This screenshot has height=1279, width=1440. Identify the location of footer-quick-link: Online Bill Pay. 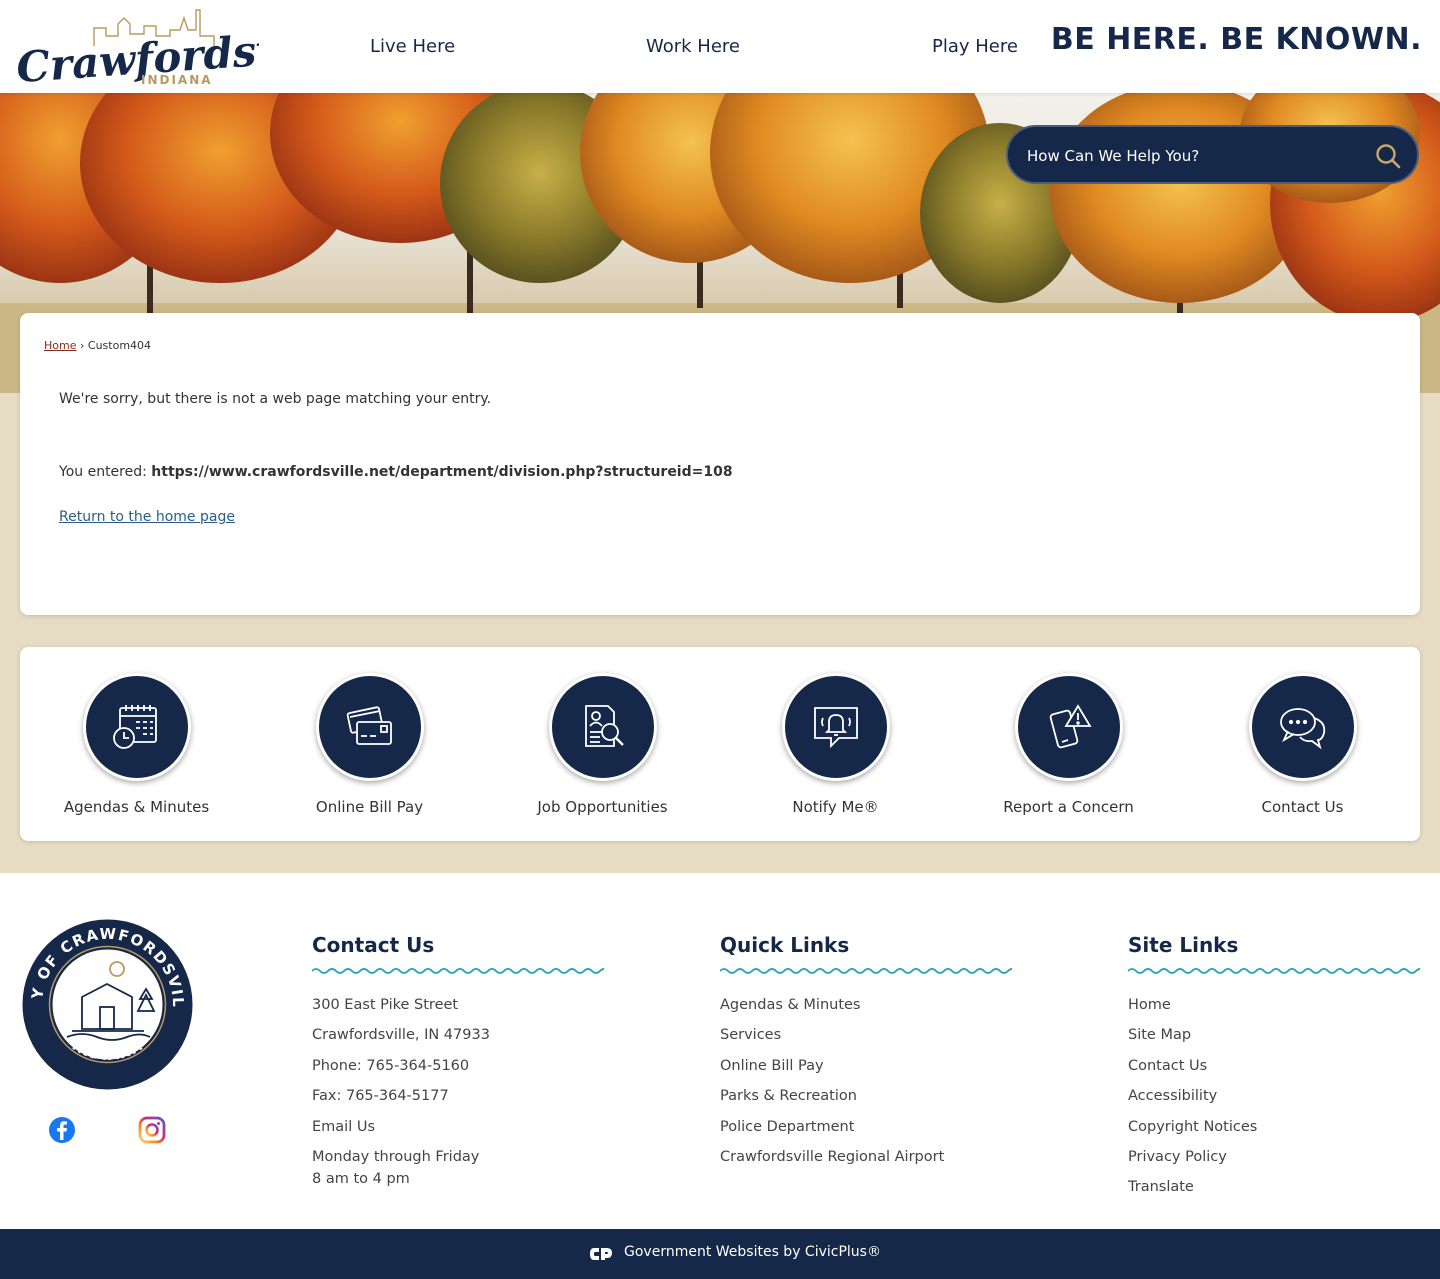
(866, 1071).